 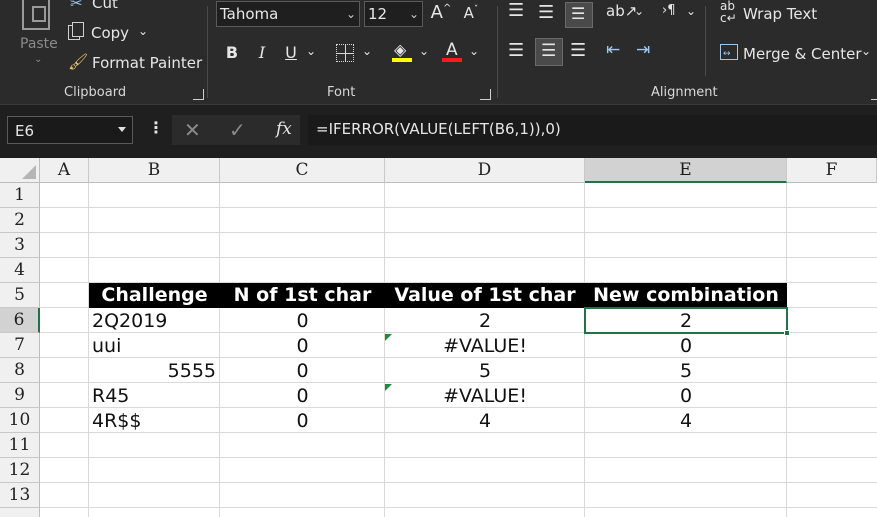 I want to click on insert-function-icon: fx, so click(x=284, y=129).